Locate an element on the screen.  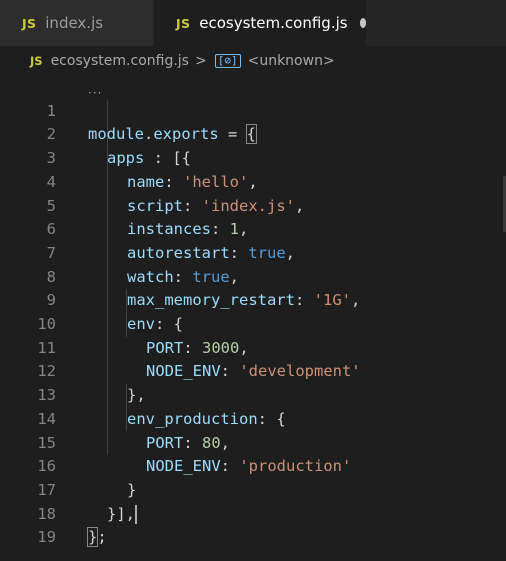
tab-ecosystem-config-js: JS ecosystem.config.js is located at coordinates (260, 23).